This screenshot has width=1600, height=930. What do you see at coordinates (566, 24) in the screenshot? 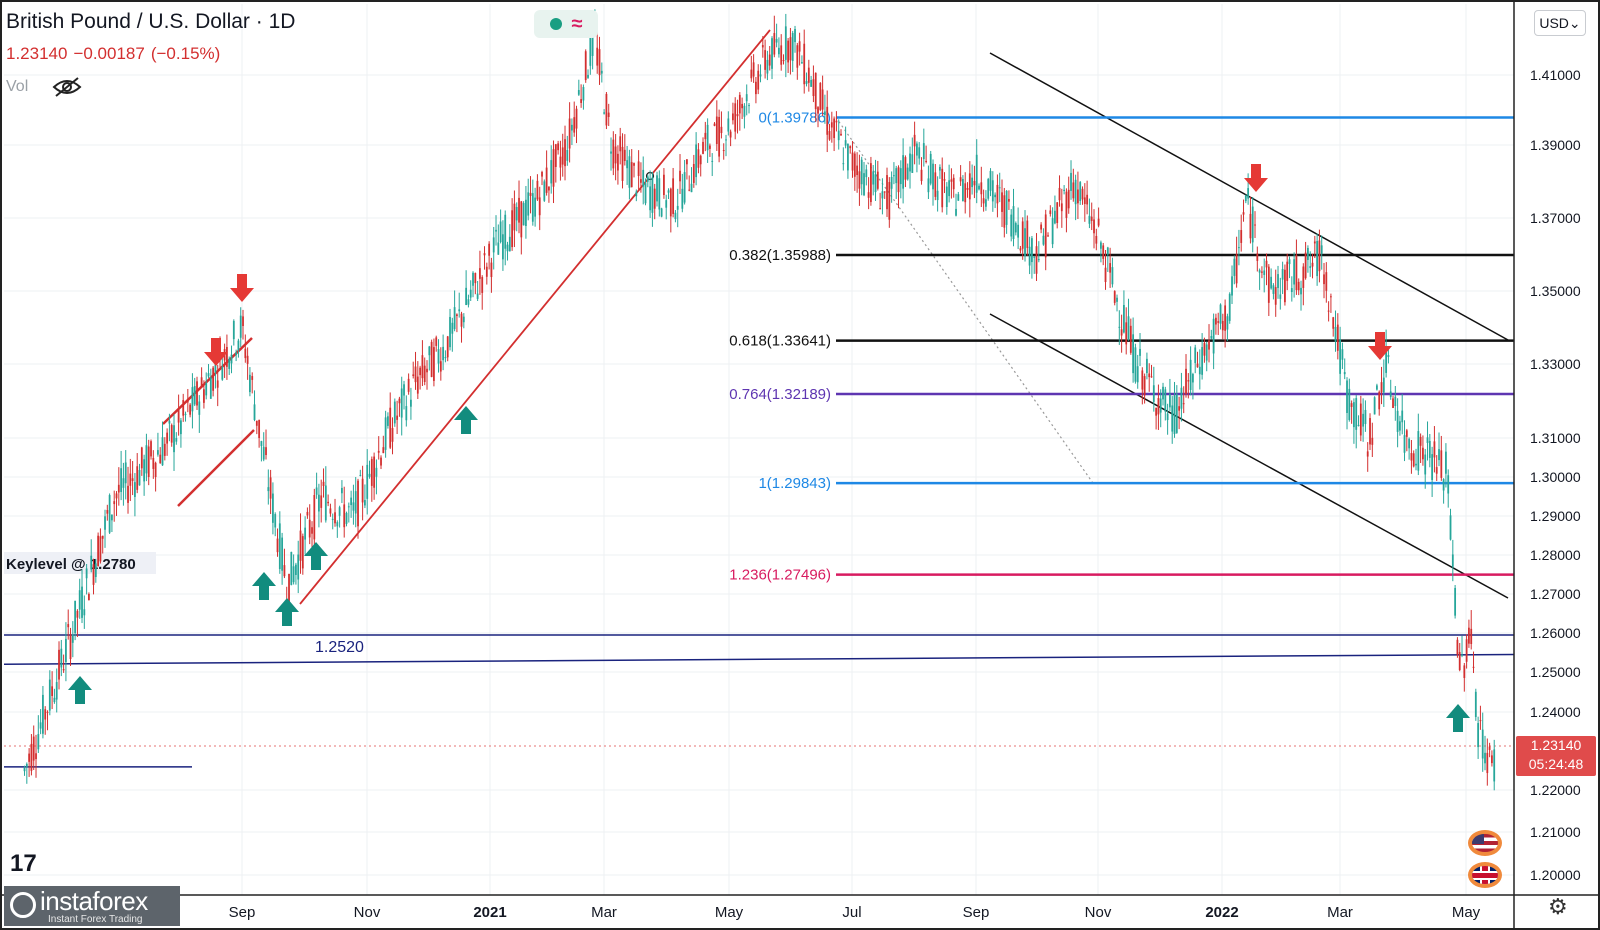
I see `market-status: ≈` at bounding box center [566, 24].